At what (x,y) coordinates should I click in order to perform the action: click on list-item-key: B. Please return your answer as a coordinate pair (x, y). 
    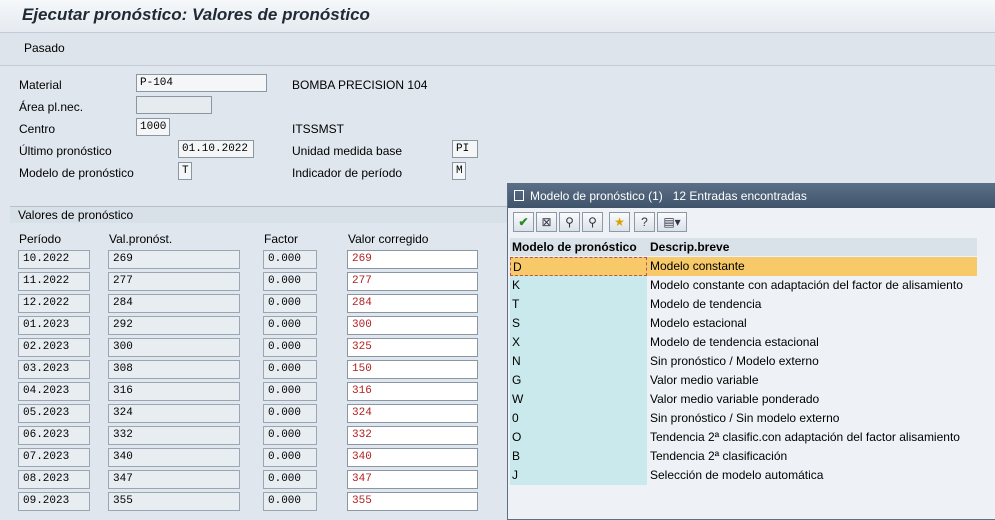
    Looking at the image, I should click on (578, 456).